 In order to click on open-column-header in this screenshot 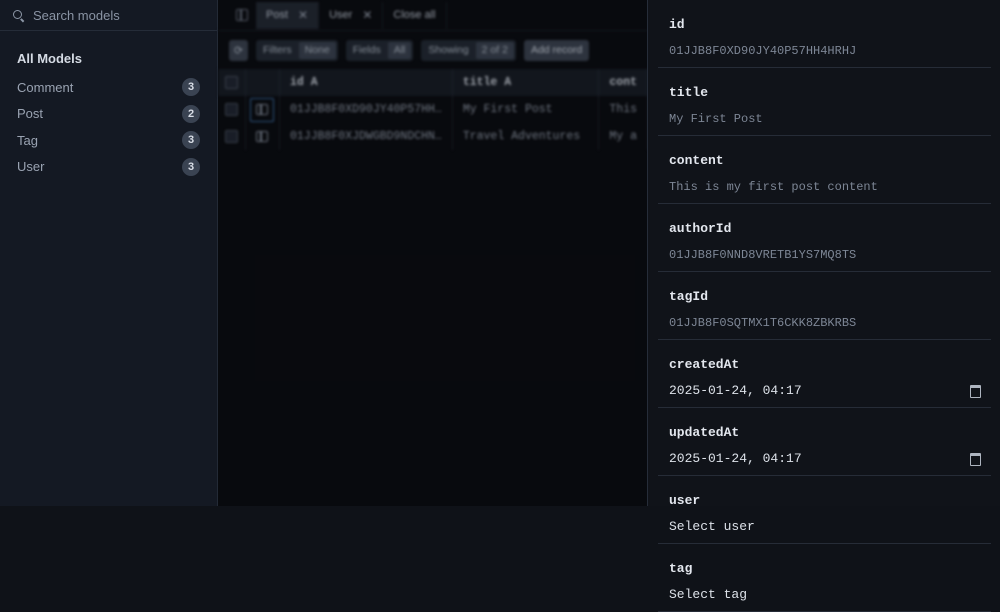, I will do `click(262, 82)`.